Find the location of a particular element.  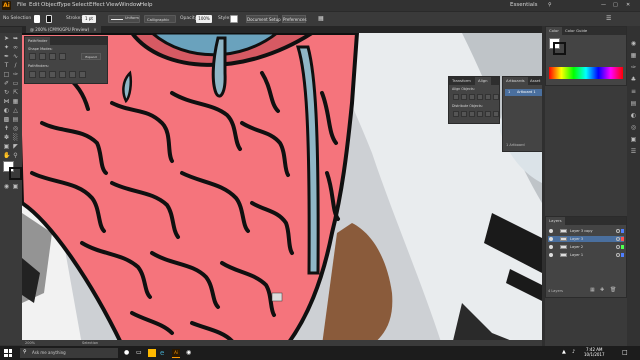

draw-mode-icon: ◉ is located at coordinates (6, 186).